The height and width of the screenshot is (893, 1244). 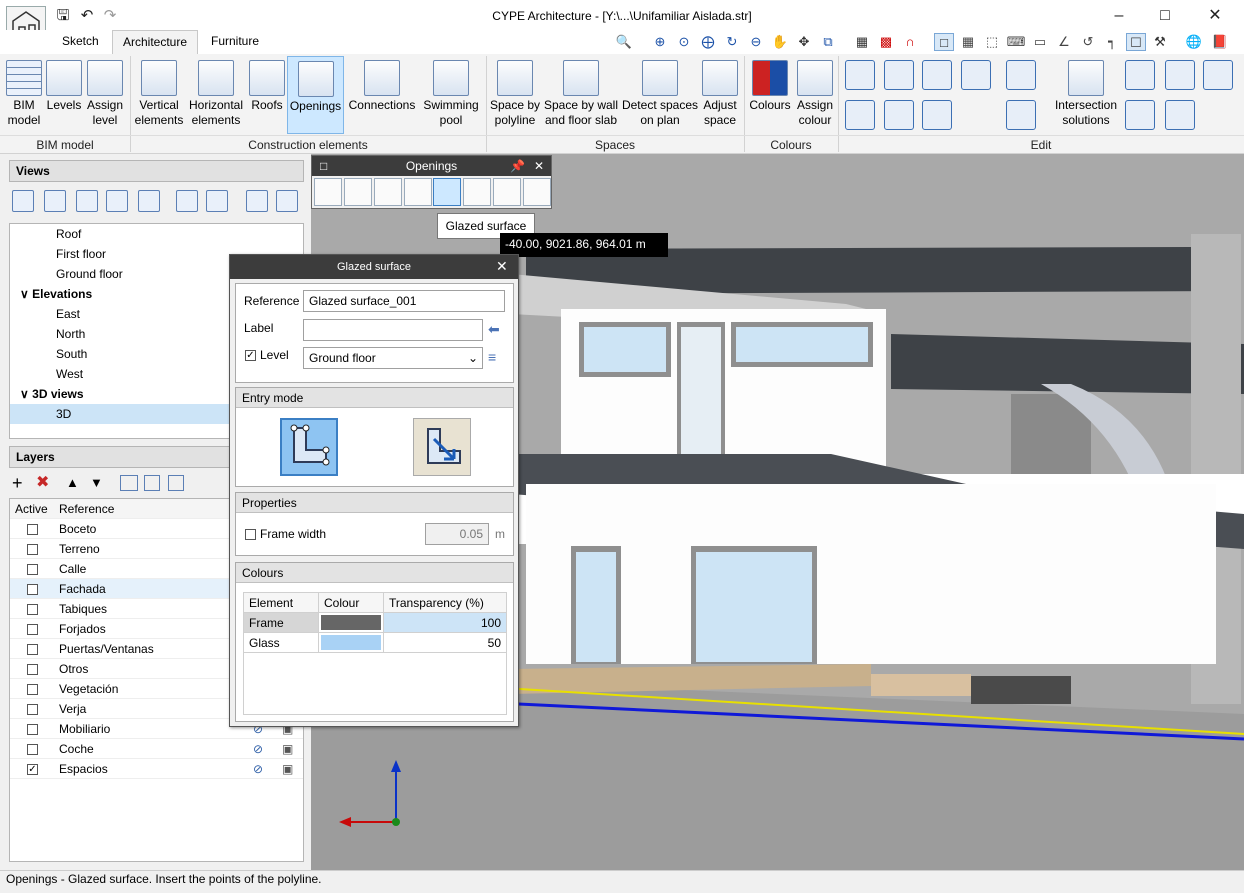 What do you see at coordinates (105, 95) in the screenshot?
I see `assign-level-button: Assign level` at bounding box center [105, 95].